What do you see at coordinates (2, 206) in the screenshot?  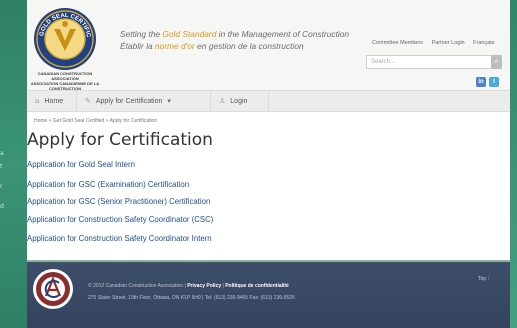 I see `left-strip-letter: d` at bounding box center [2, 206].